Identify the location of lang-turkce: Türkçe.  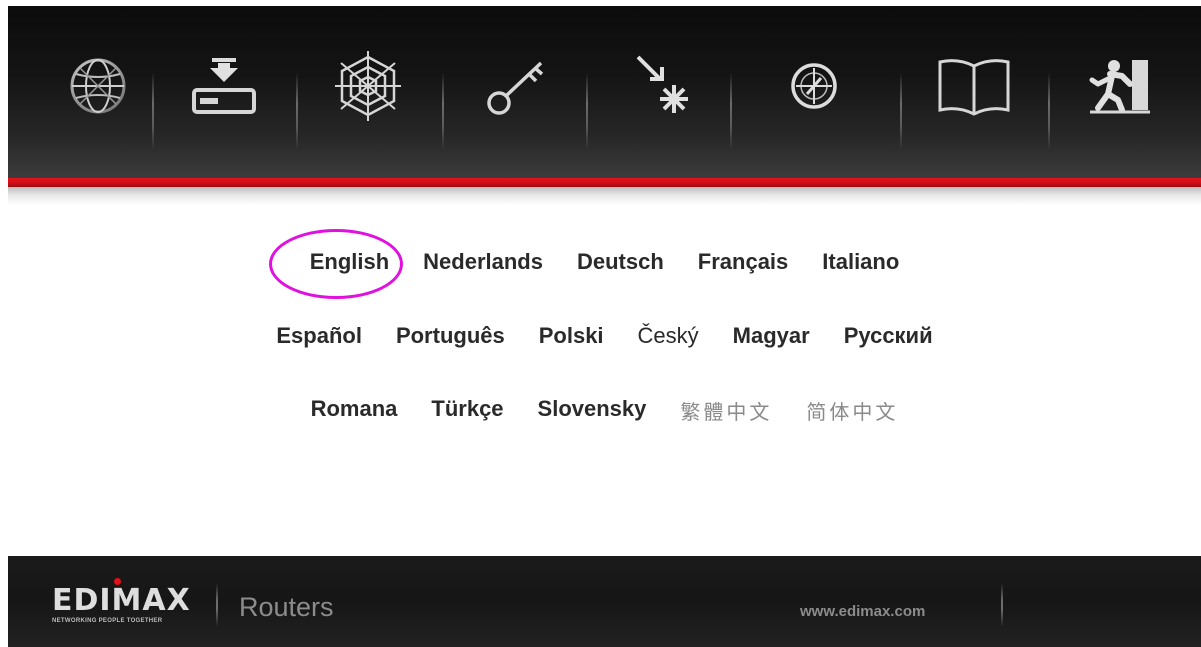
(467, 410).